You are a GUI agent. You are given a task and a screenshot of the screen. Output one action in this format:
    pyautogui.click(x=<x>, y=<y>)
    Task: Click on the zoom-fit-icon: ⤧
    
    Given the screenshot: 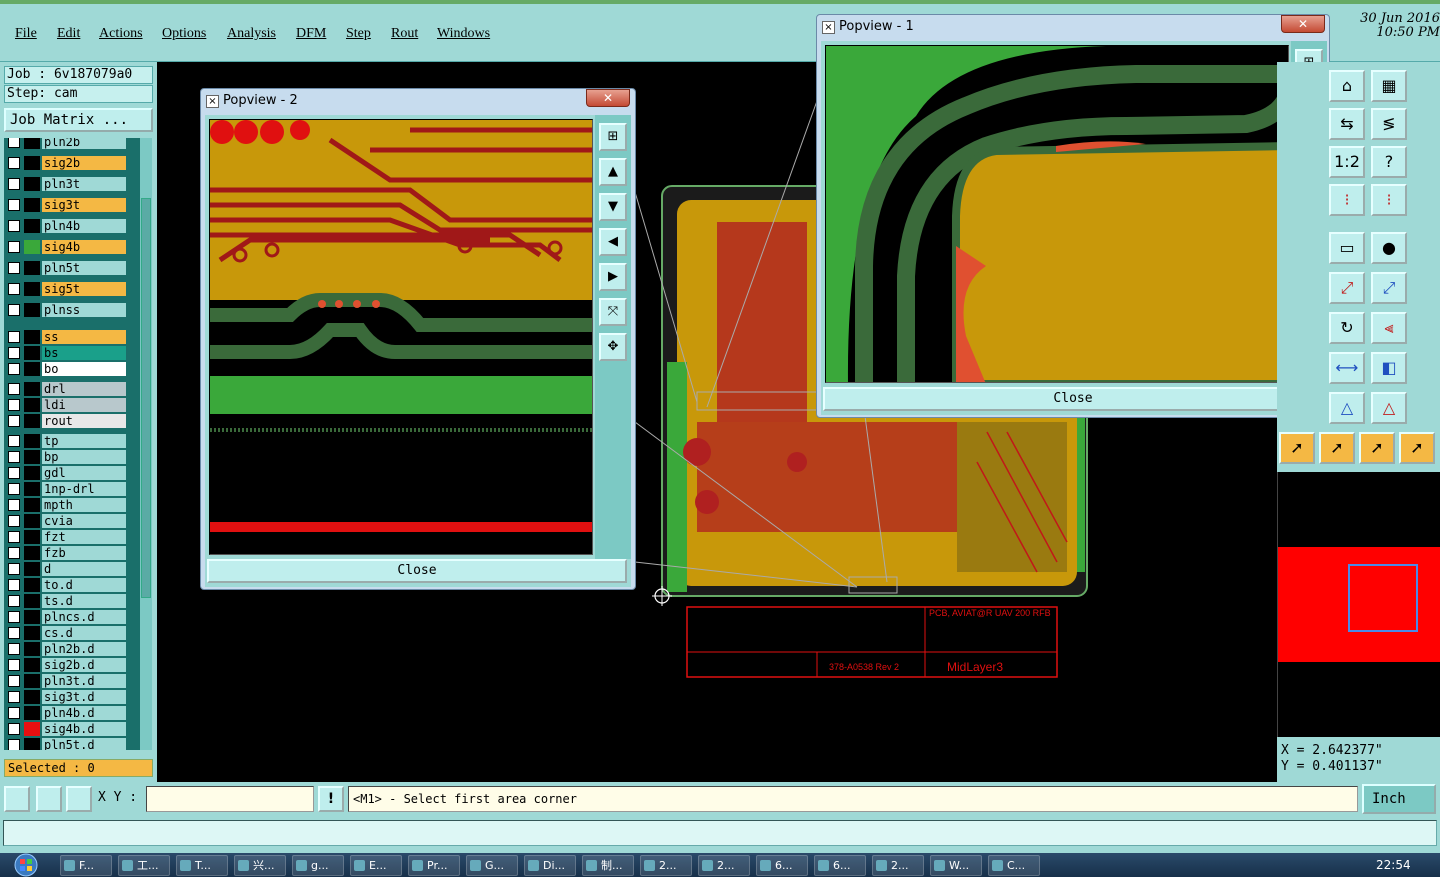 What is the action you would take?
    pyautogui.click(x=613, y=312)
    